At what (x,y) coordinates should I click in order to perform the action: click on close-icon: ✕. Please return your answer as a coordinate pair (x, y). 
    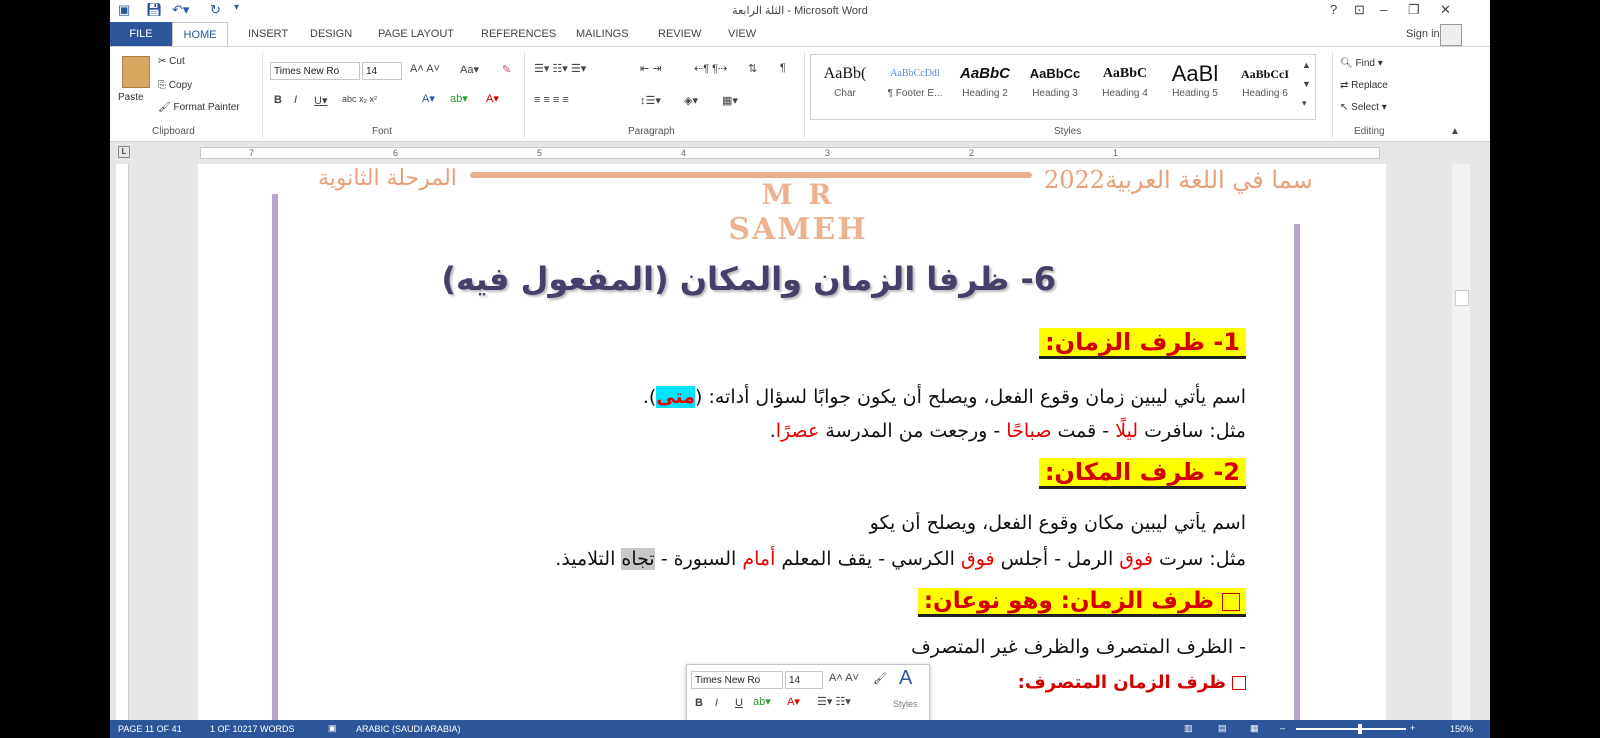
    Looking at the image, I should click on (1445, 10).